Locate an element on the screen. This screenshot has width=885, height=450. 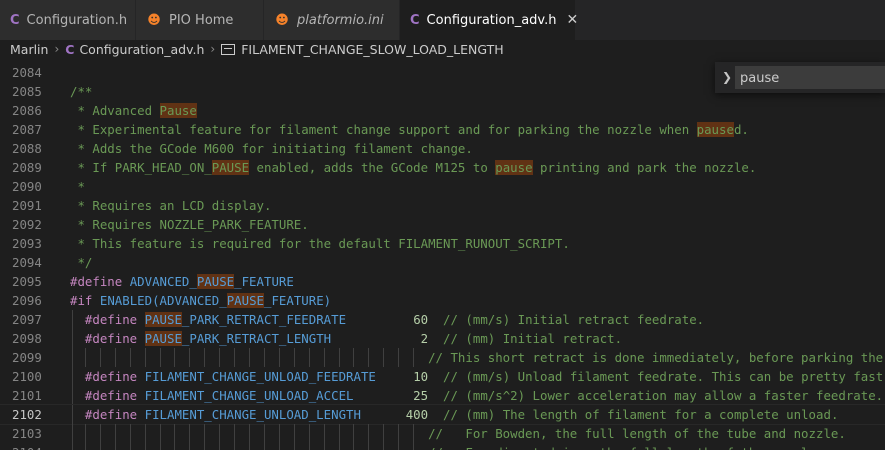
code-text: * Requires an LCD display. is located at coordinates (171, 205).